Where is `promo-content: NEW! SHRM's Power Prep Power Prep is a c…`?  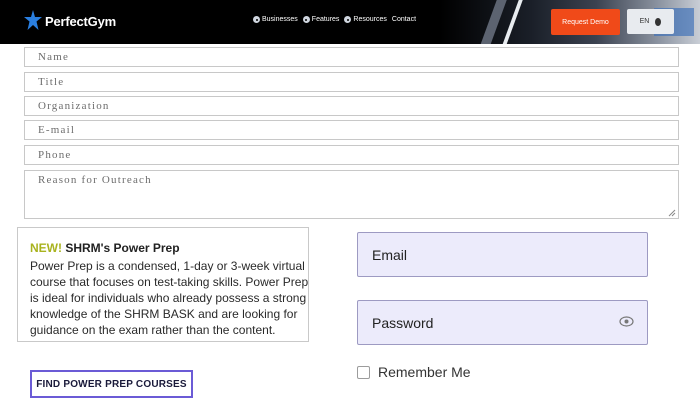 promo-content: NEW! SHRM's Power Prep Power Prep is a c… is located at coordinates (172, 289).